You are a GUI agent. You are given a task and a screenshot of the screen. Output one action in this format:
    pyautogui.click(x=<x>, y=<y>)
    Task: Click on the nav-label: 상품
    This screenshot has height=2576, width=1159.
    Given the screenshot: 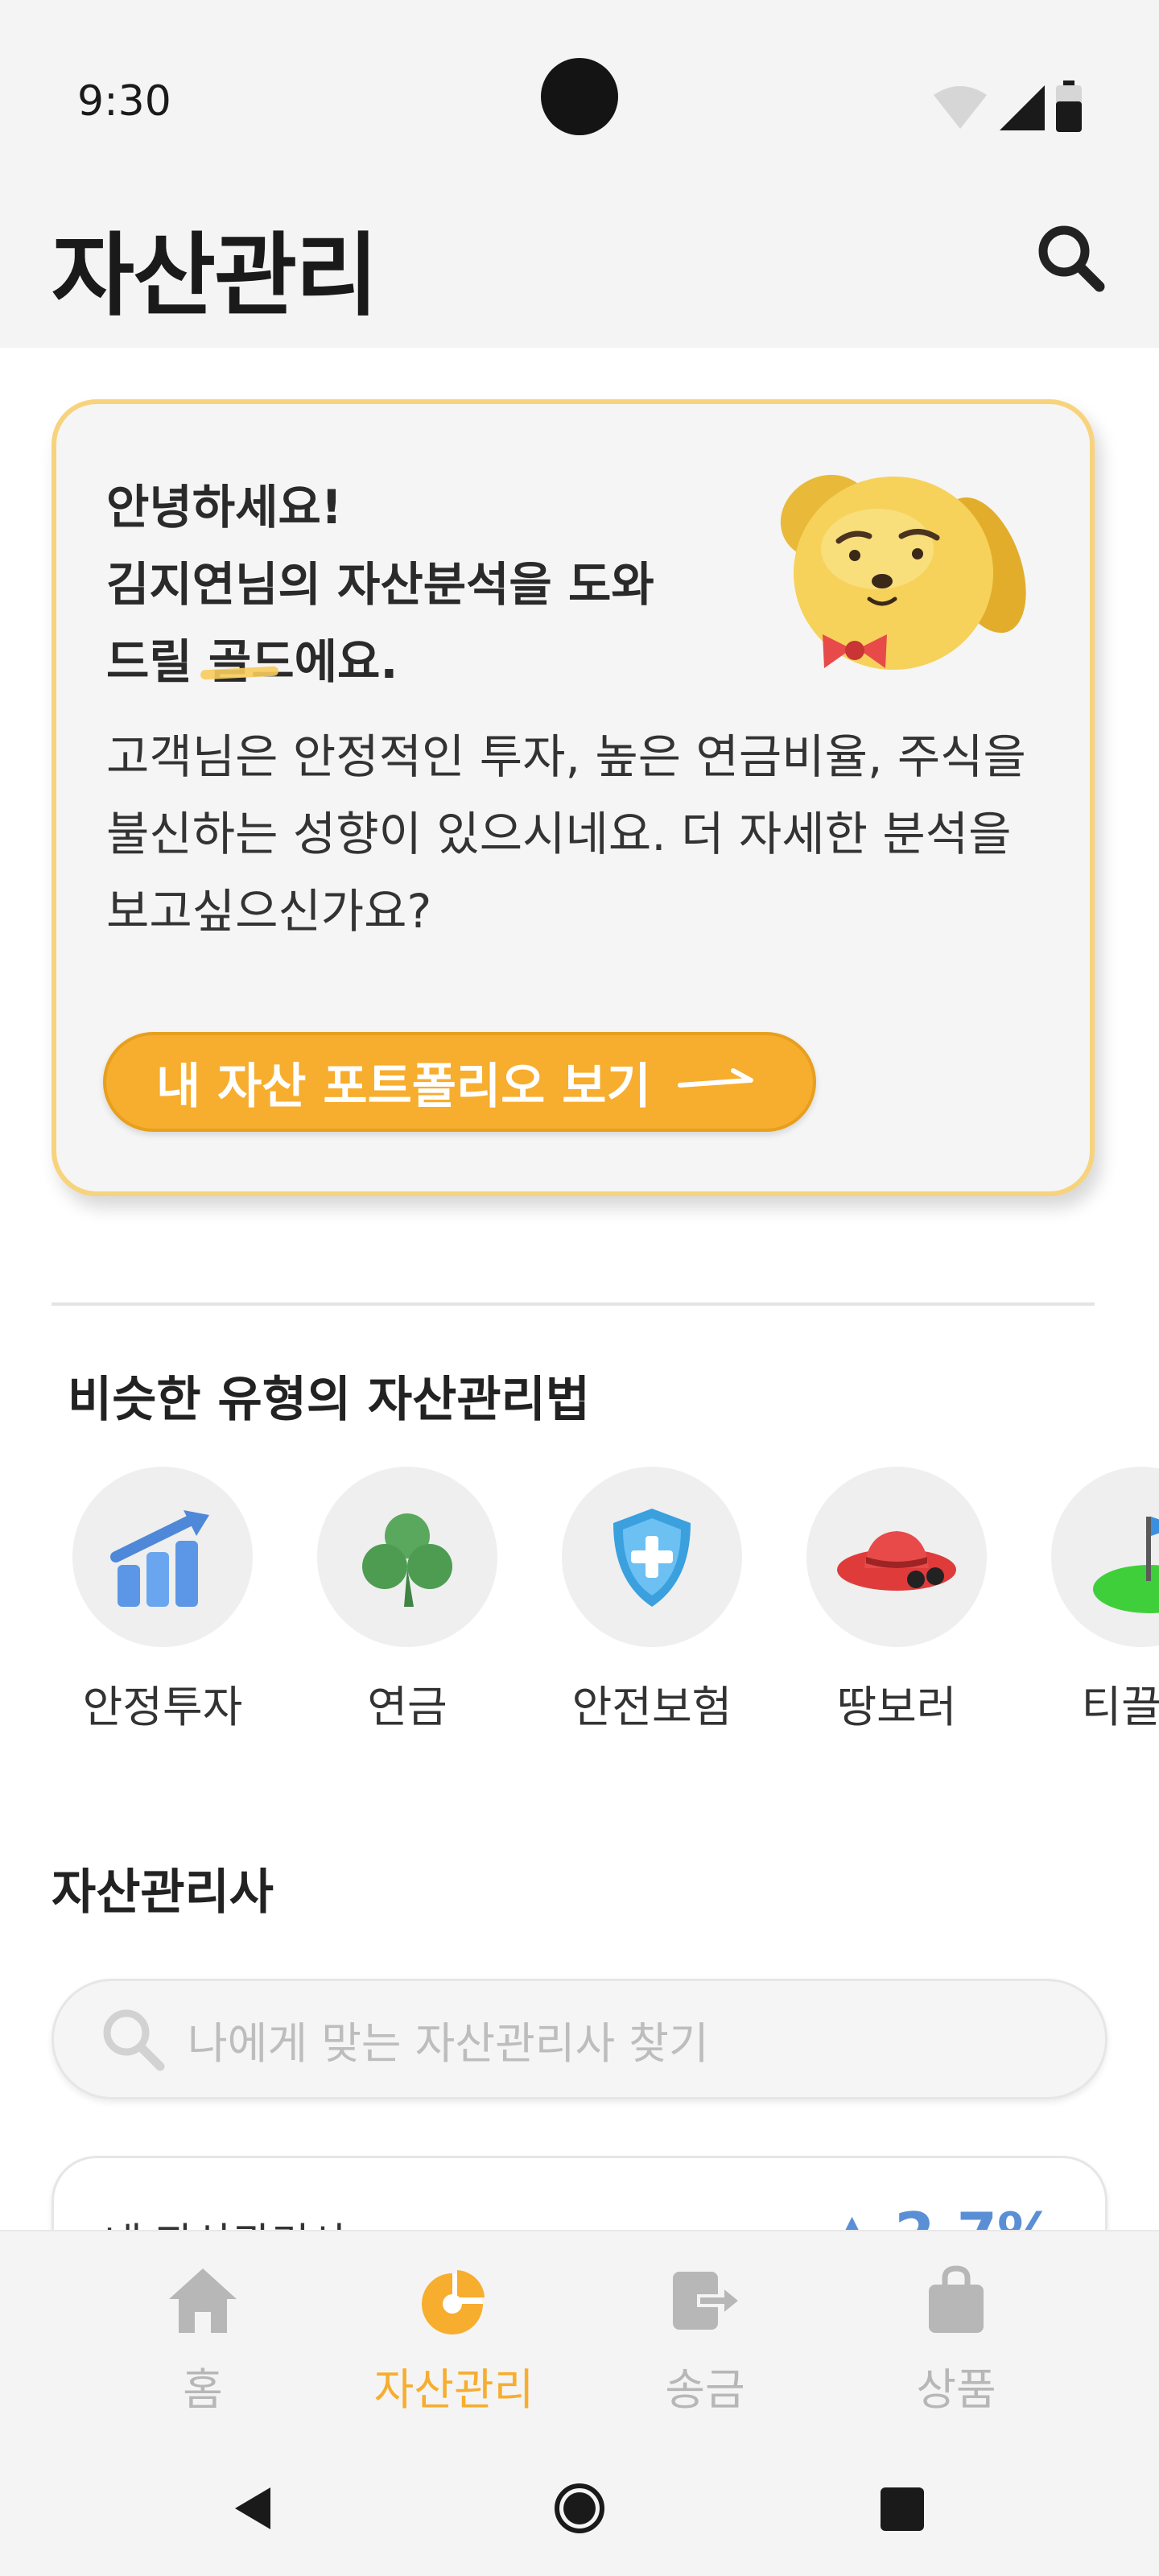 What is the action you would take?
    pyautogui.click(x=956, y=2389)
    